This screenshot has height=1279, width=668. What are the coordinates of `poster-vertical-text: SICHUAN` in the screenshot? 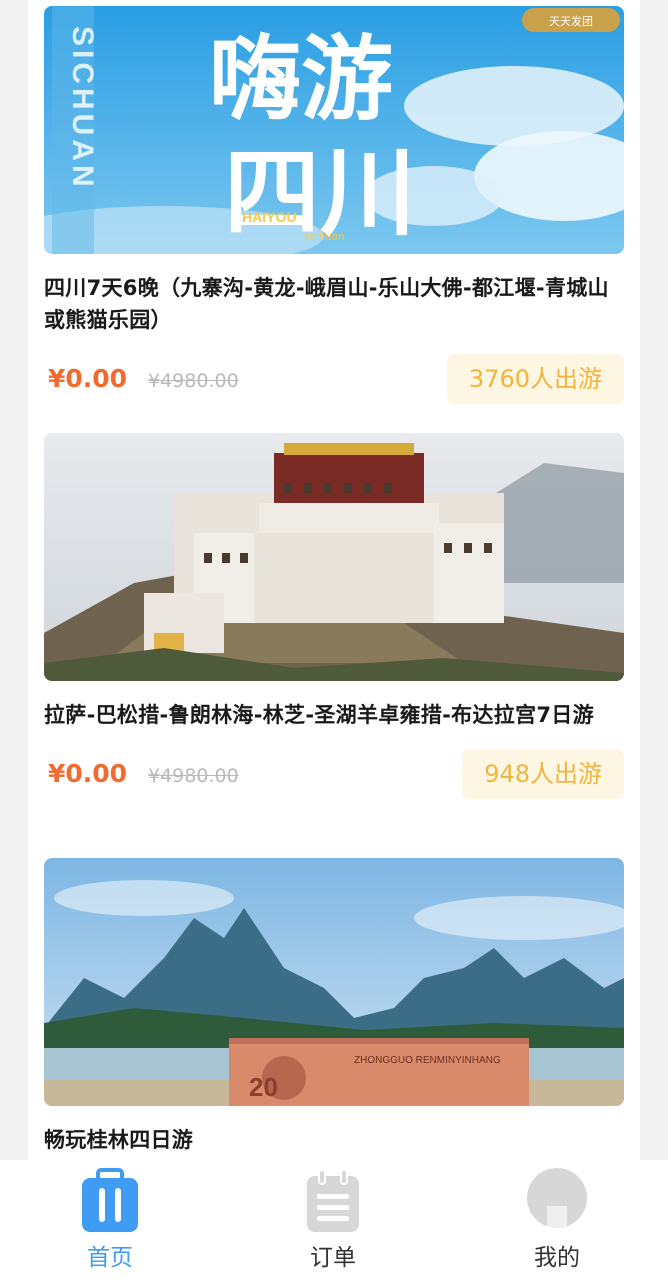 It's located at (82, 108).